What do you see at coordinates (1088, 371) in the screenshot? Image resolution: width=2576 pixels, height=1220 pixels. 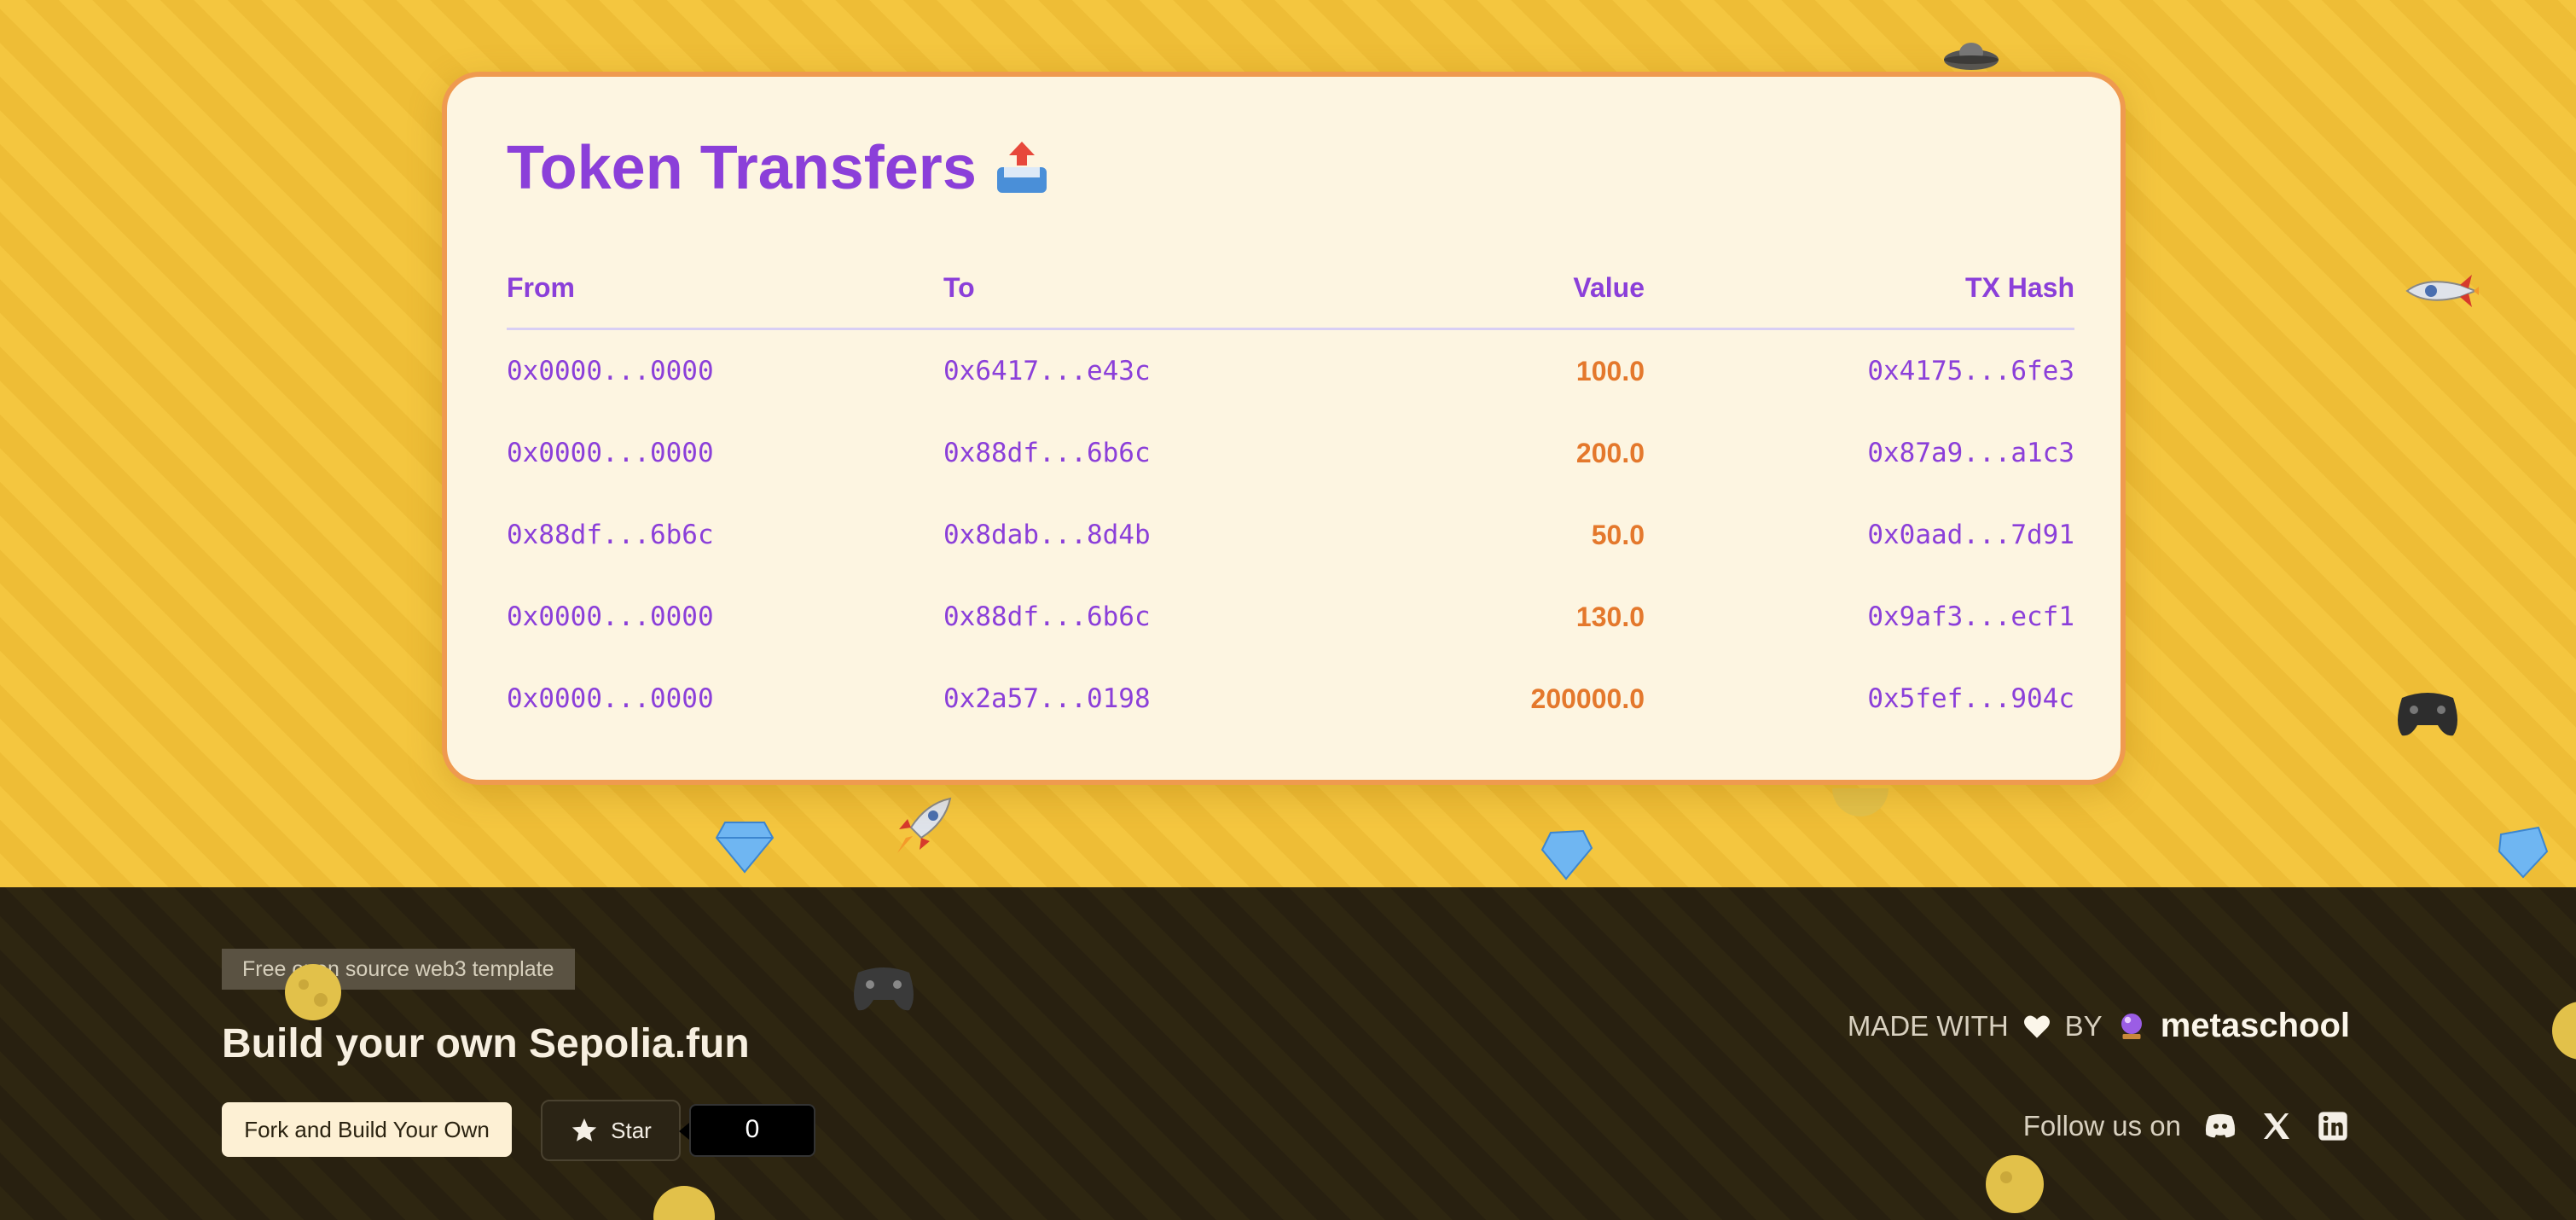 I see `to-address: 0x6417...e43c` at bounding box center [1088, 371].